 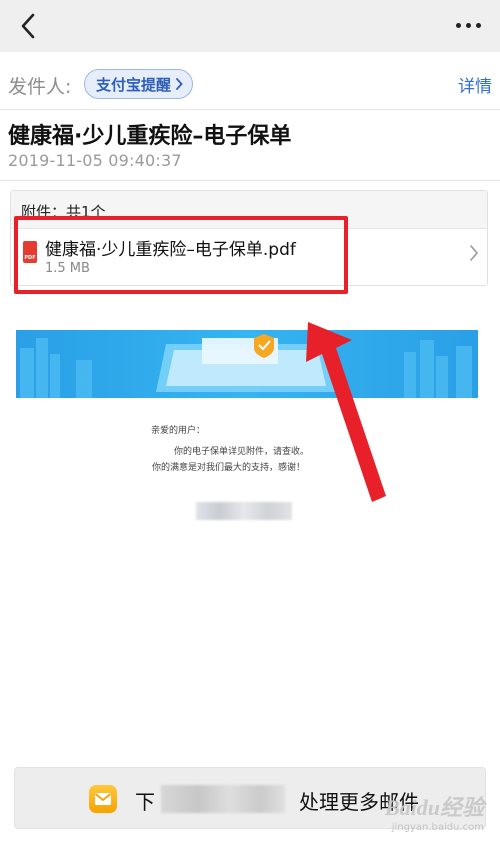 I want to click on more-button, so click(x=468, y=25).